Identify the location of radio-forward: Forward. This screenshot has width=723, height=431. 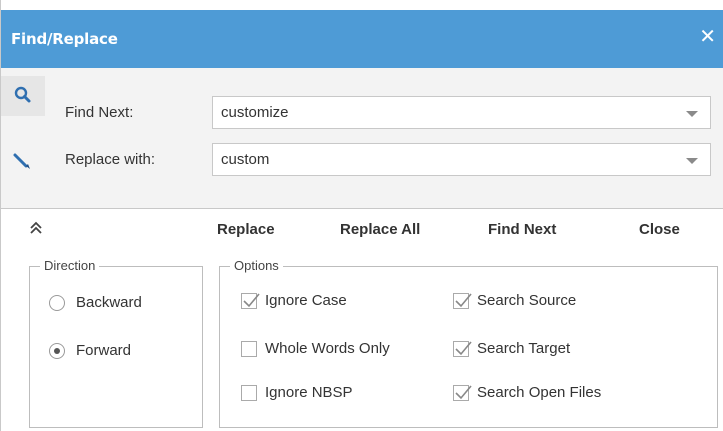
(90, 350).